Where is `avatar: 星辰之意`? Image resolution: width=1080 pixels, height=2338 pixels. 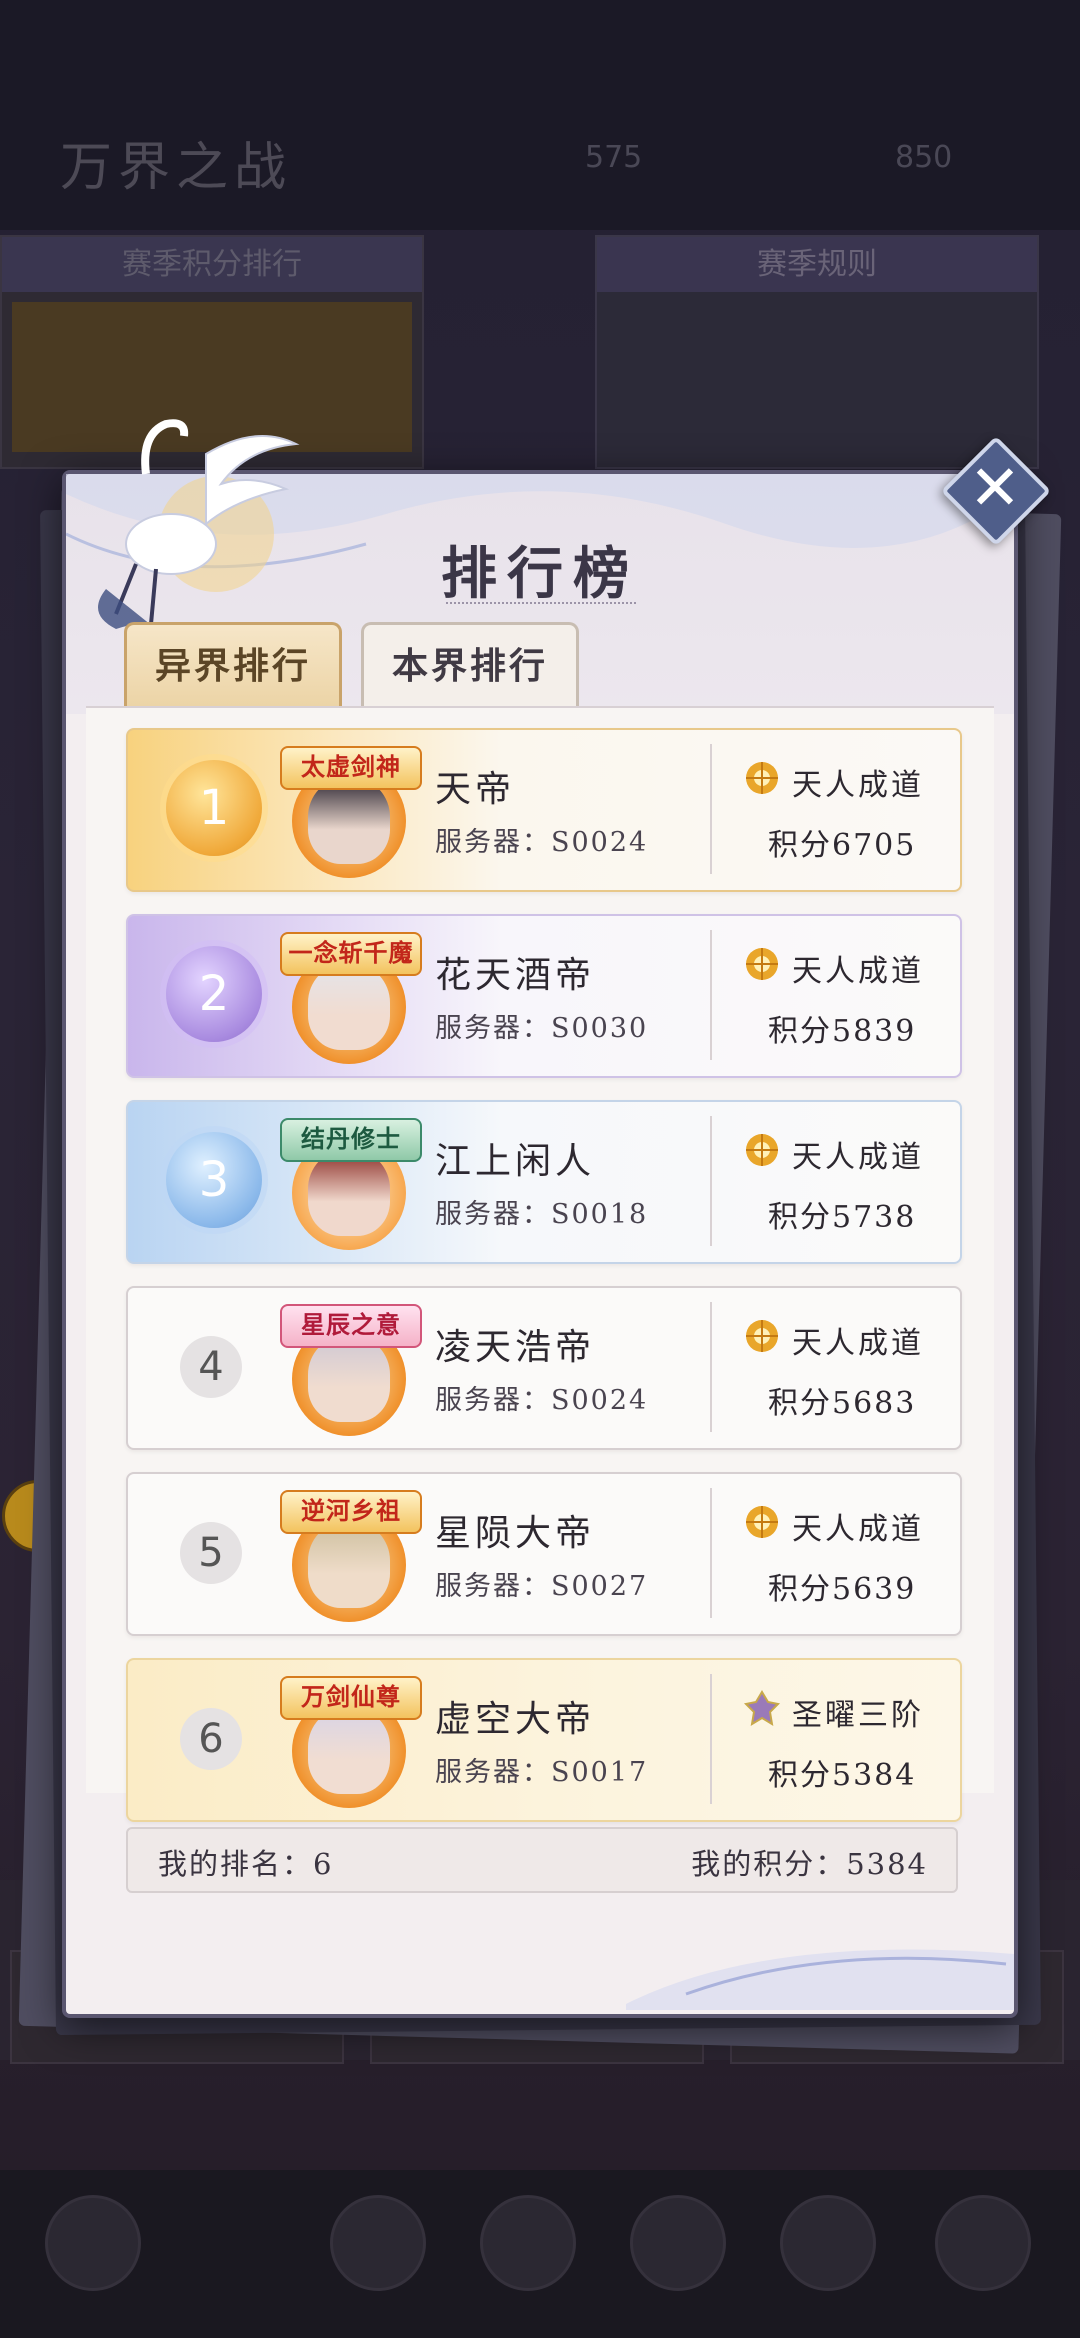 avatar: 星辰之意 is located at coordinates (351, 1368).